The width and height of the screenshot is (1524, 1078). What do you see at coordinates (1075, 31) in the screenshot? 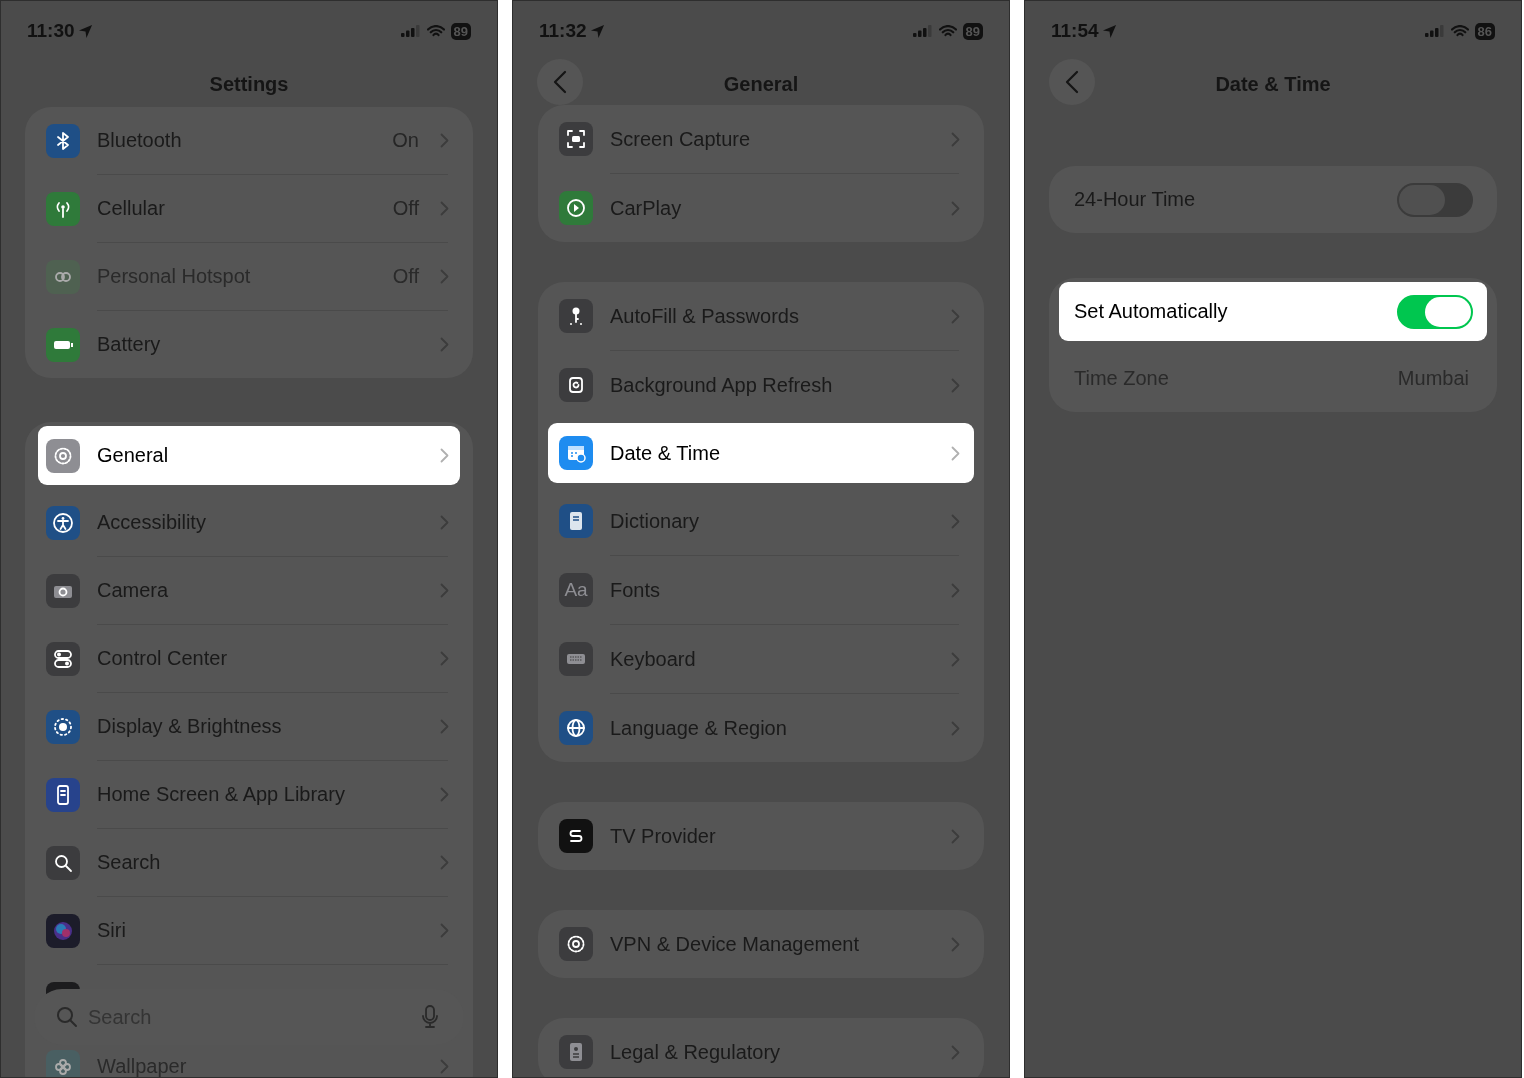
I see `status-time: 11:54` at bounding box center [1075, 31].